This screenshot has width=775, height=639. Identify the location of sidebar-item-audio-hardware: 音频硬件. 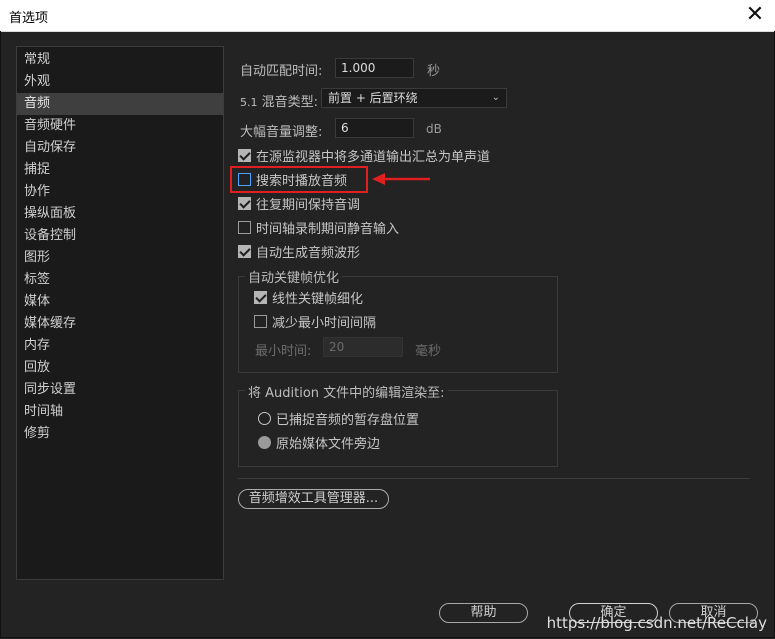
(120, 126).